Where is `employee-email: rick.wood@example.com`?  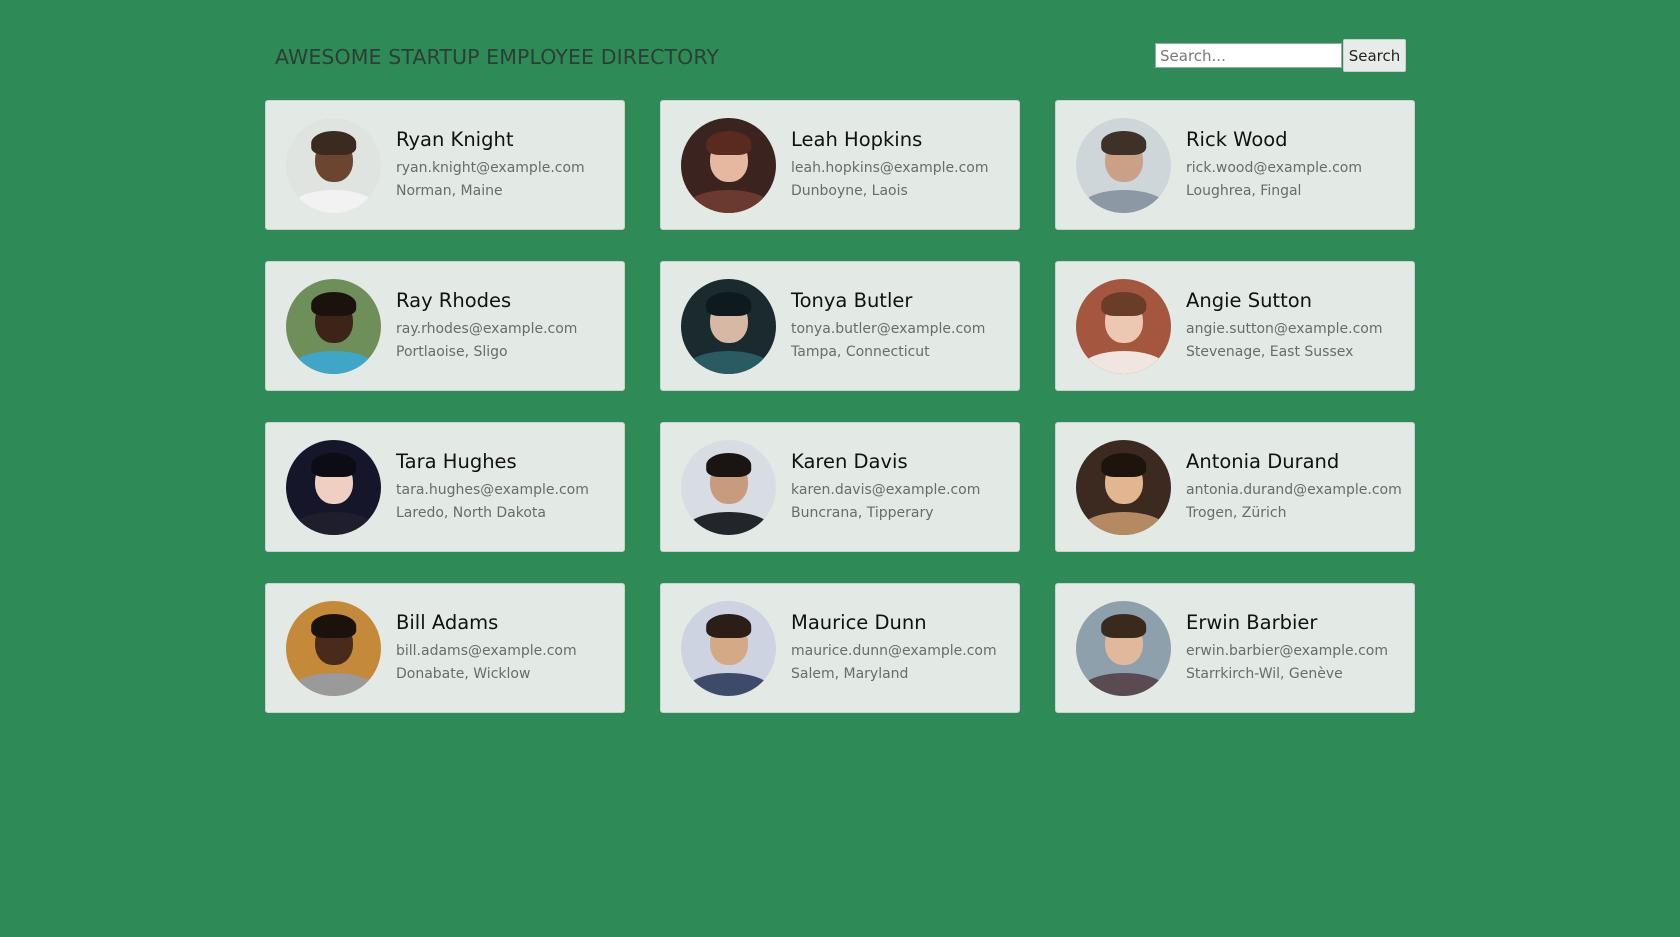 employee-email: rick.wood@example.com is located at coordinates (1274, 167).